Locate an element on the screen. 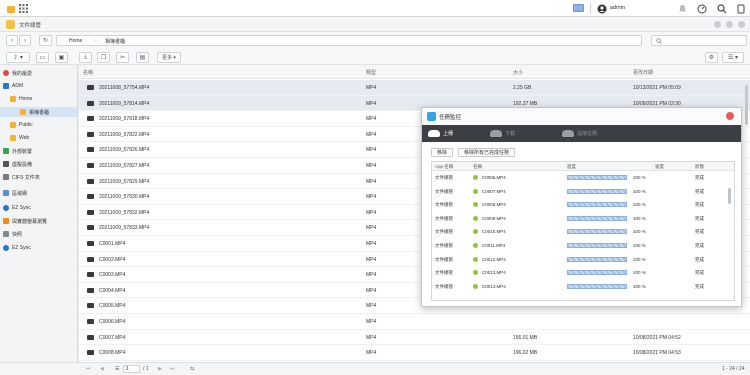 The height and width of the screenshot is (375, 750). sidebar-item-home: Home is located at coordinates (21, 99).